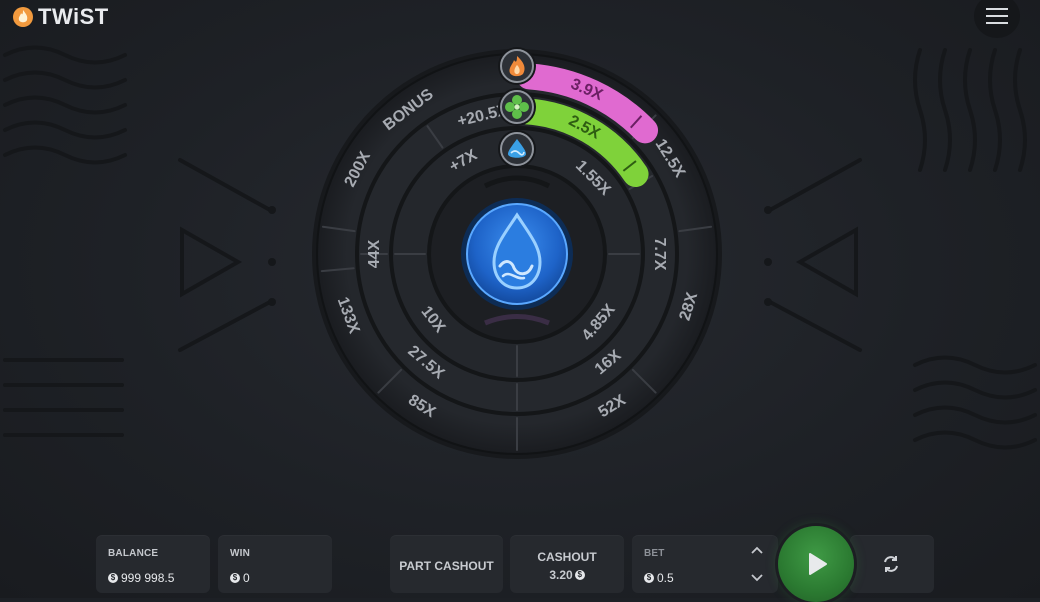 This screenshot has width=1040, height=602. I want to click on menu-button, so click(997, 19).